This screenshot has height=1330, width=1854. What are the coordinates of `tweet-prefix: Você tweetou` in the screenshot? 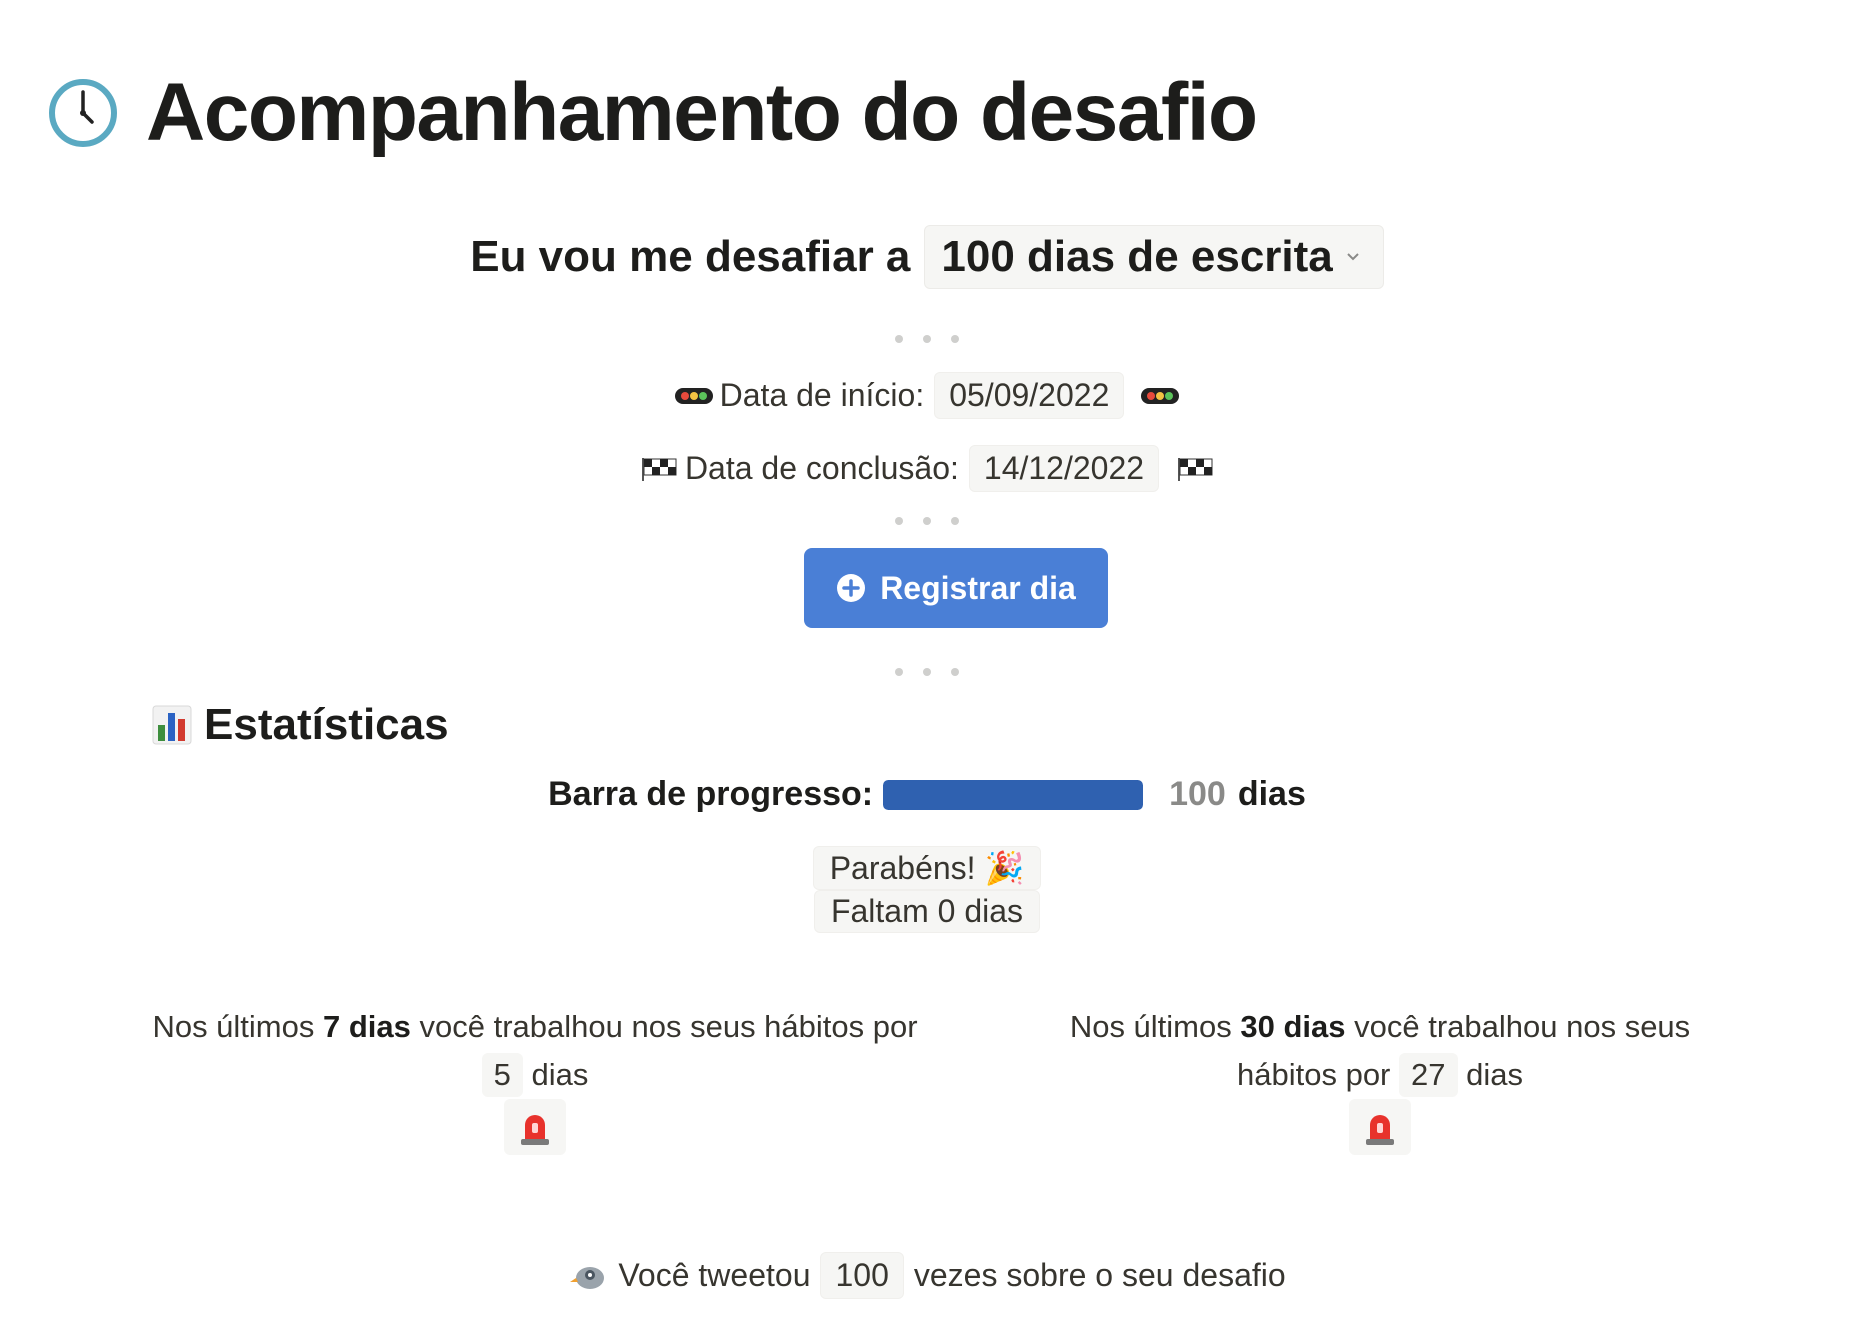 It's located at (714, 1275).